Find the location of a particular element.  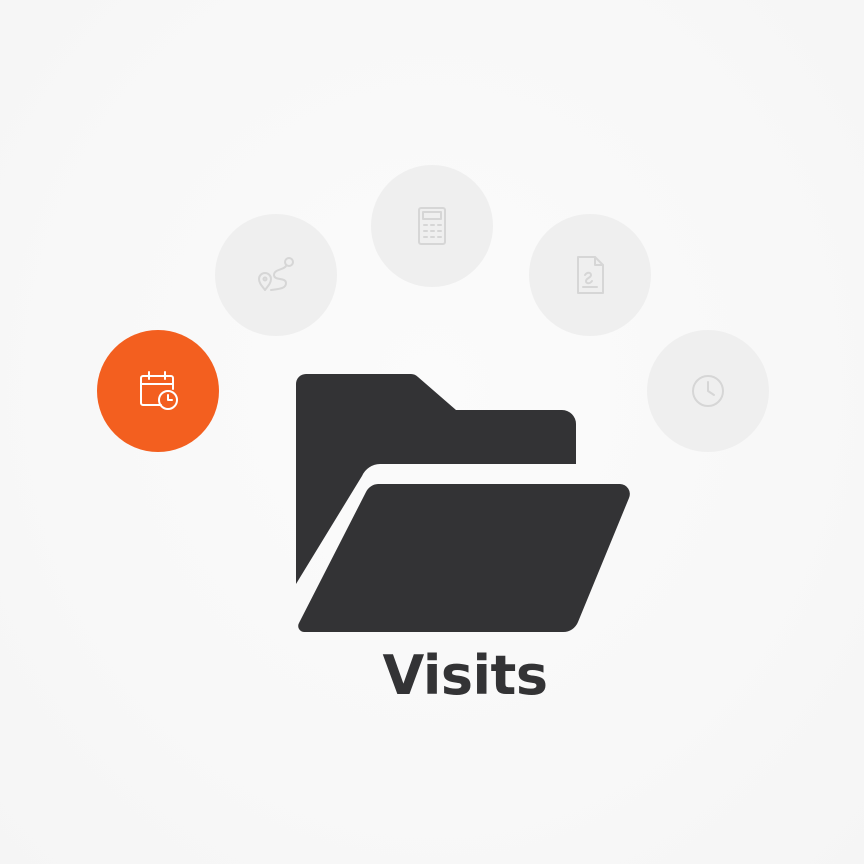

calendar-button is located at coordinates (158, 391).